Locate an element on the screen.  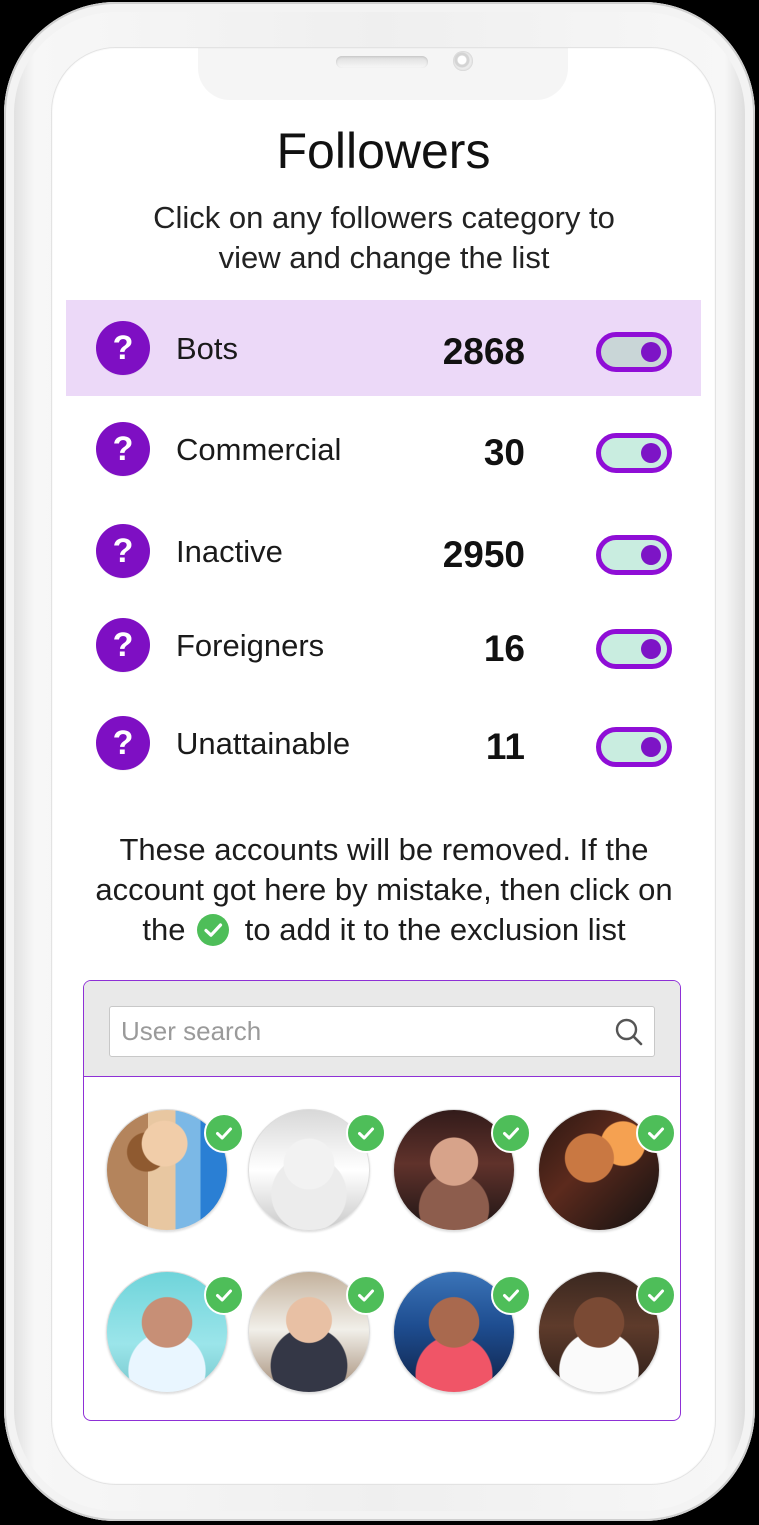
category-label: Bots is located at coordinates (207, 348).